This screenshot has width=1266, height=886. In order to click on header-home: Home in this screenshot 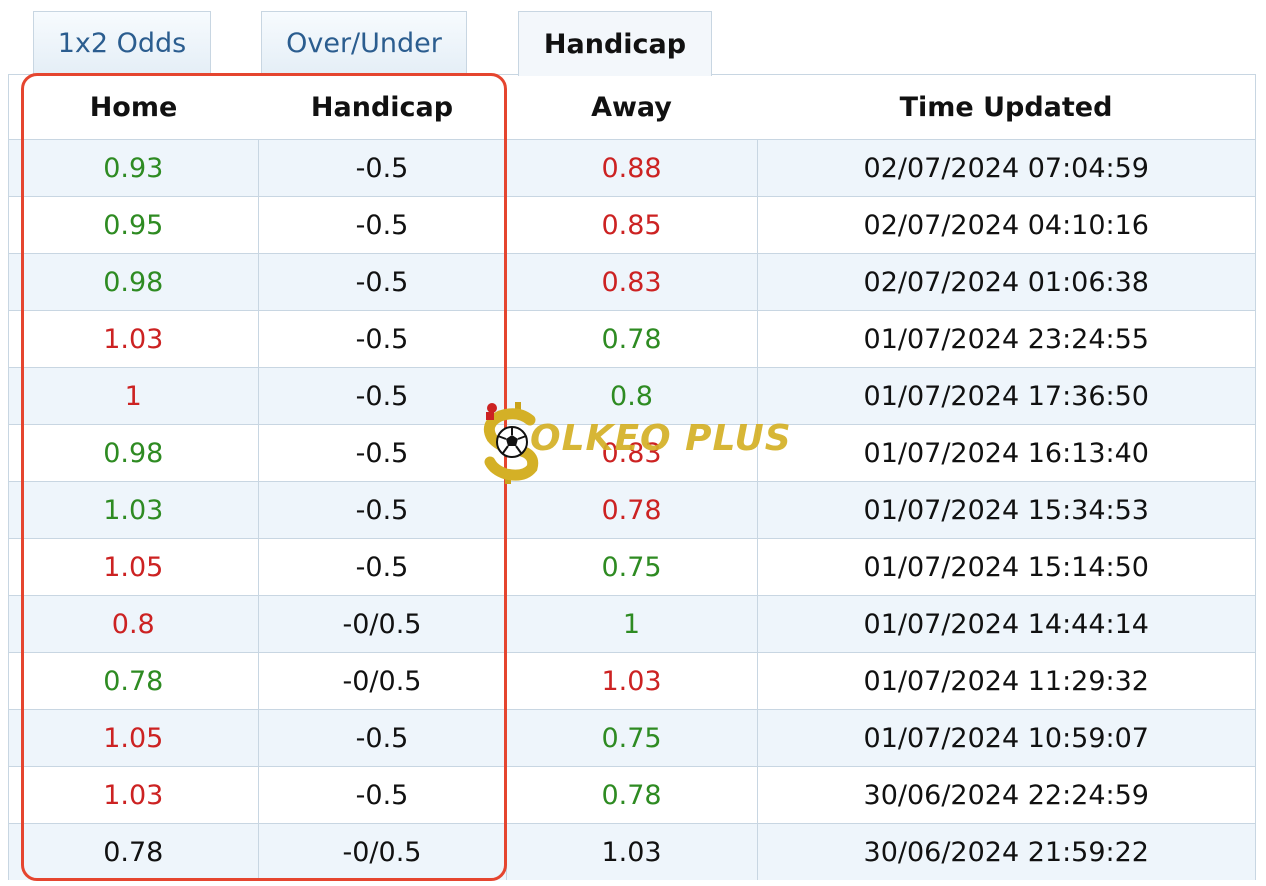, I will do `click(133, 107)`.